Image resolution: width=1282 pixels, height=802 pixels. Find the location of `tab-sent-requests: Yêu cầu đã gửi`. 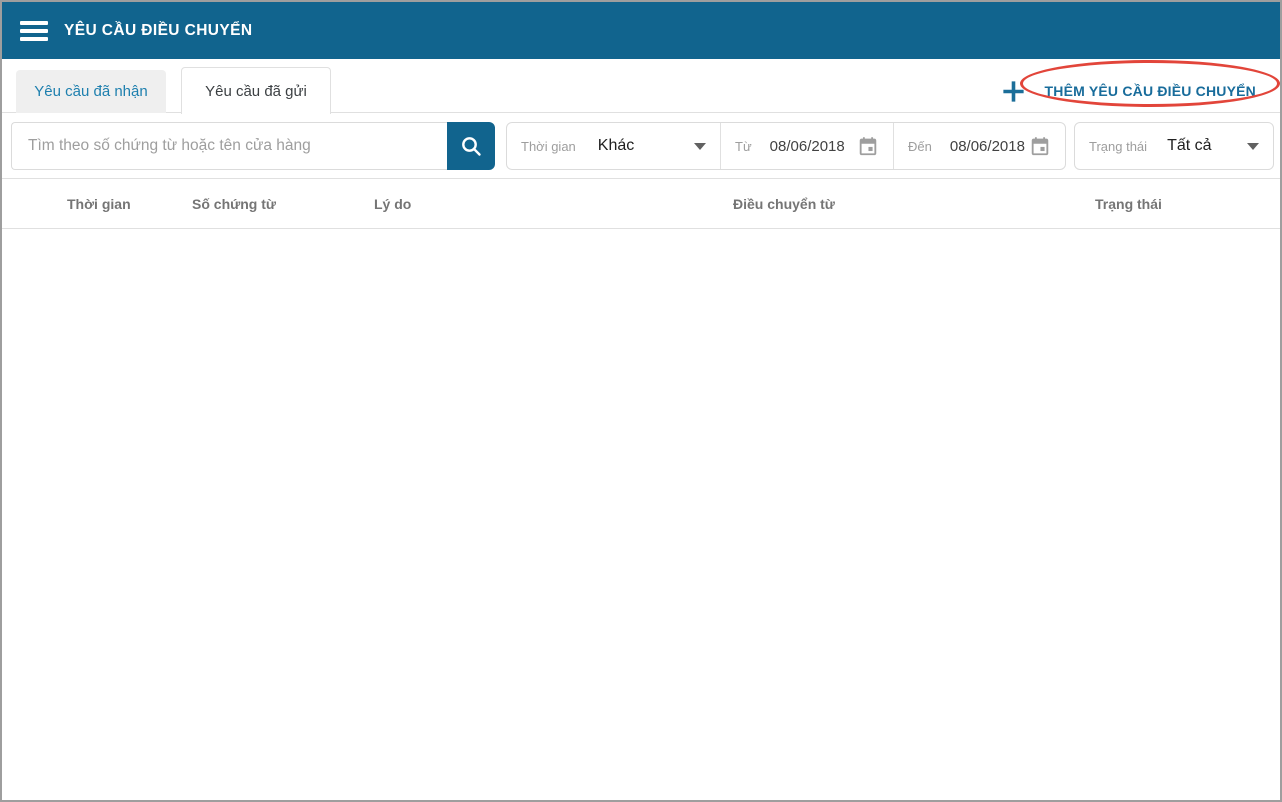

tab-sent-requests: Yêu cầu đã gửi is located at coordinates (256, 90).